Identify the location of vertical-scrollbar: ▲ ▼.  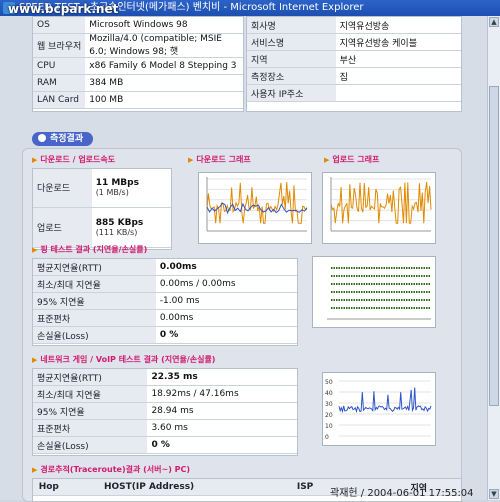
(493, 258).